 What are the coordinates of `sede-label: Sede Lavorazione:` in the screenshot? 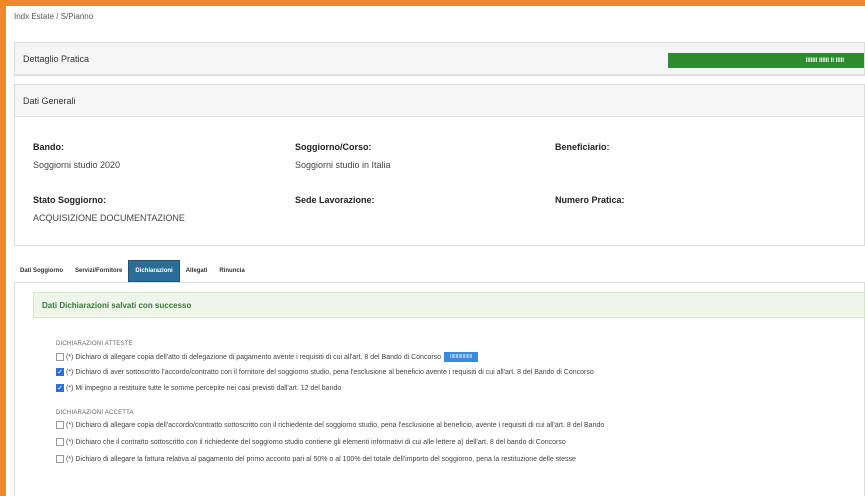 It's located at (335, 200).